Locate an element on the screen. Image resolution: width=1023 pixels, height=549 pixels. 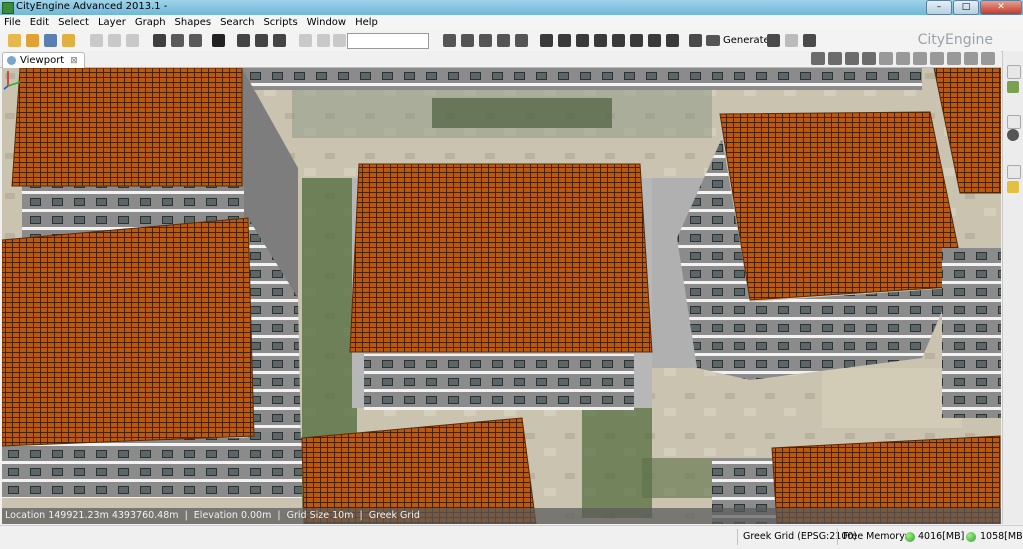
convert-icon is located at coordinates (809, 40).